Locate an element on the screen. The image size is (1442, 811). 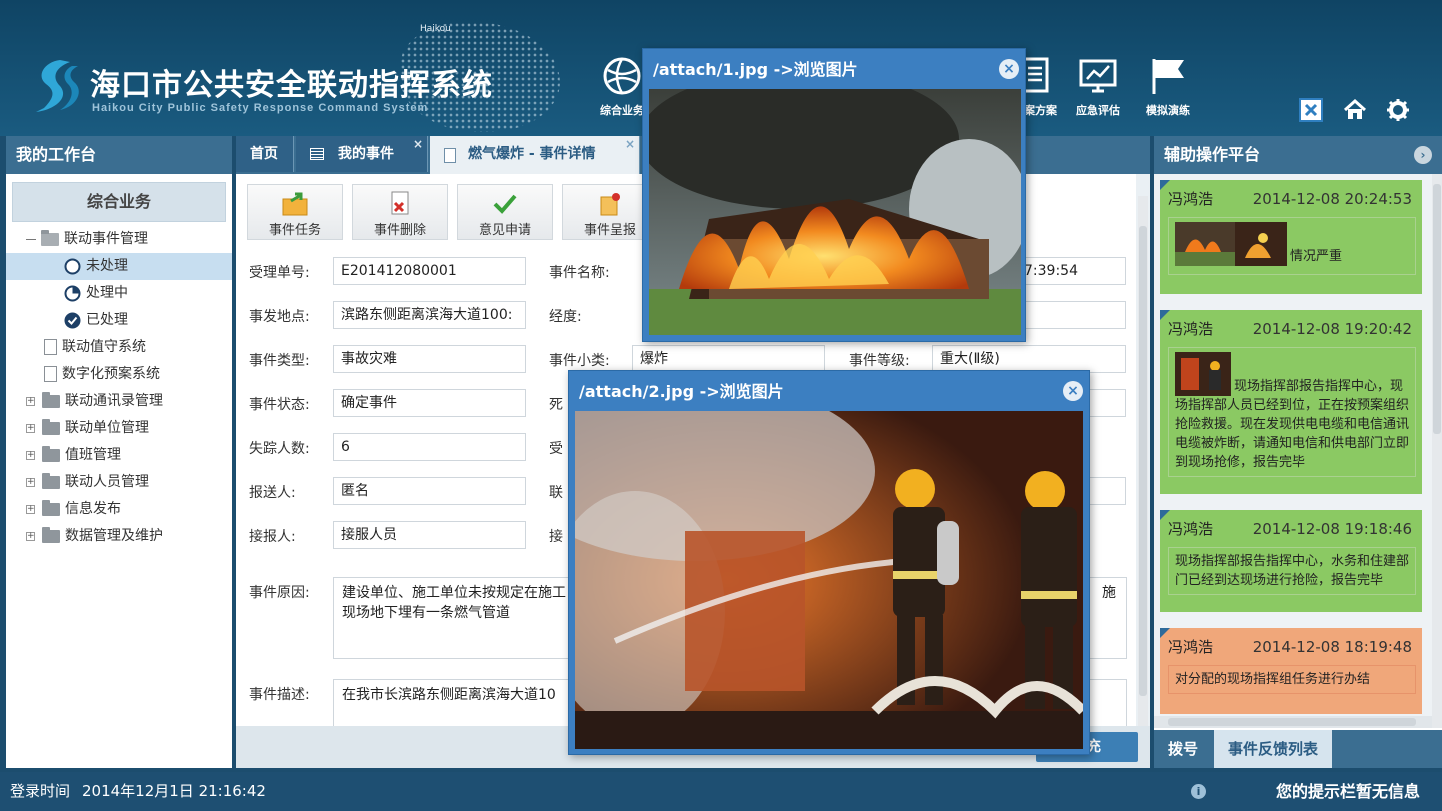
tree-item-processed: 已处理 is located at coordinates (119, 320).